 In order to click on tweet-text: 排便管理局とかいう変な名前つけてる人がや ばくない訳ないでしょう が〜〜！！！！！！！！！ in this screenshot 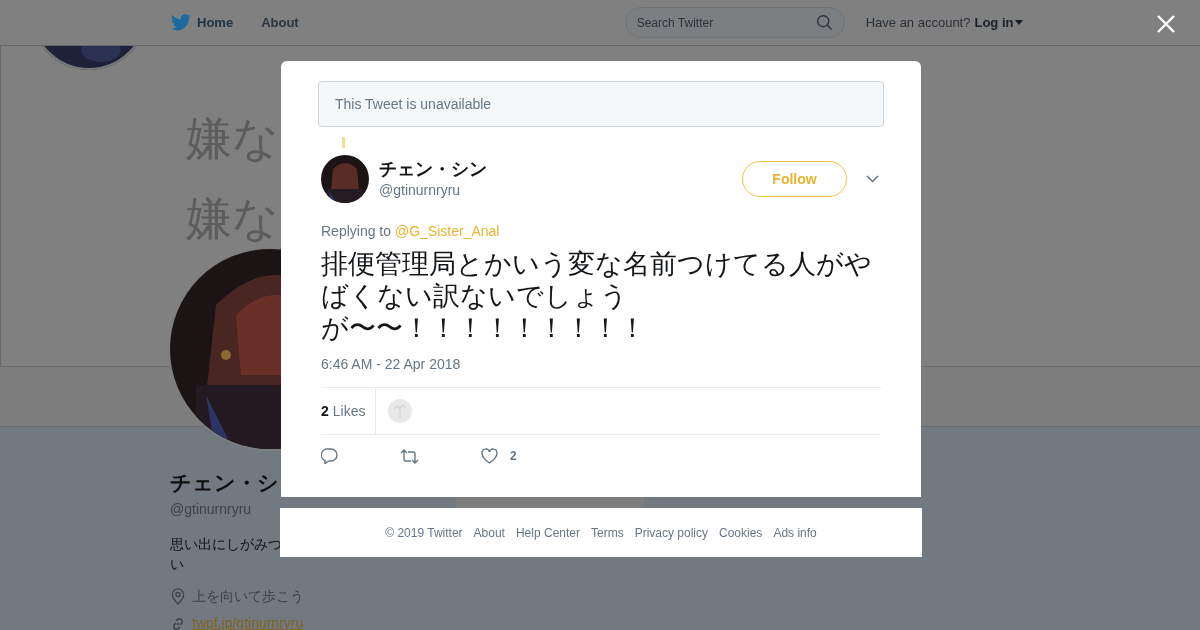, I will do `click(597, 296)`.